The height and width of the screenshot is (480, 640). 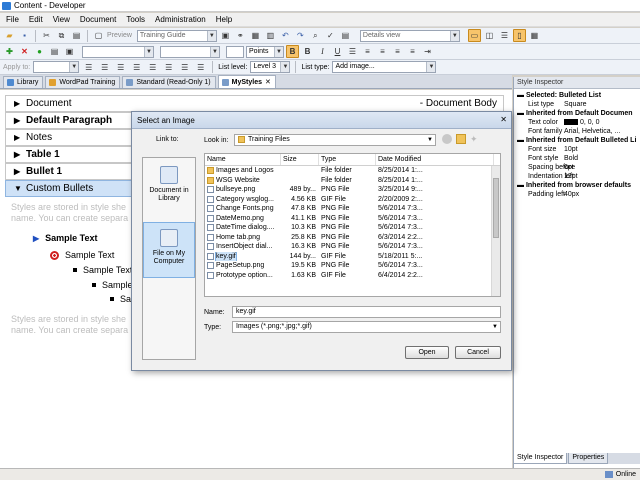 What do you see at coordinates (24, 51) in the screenshot?
I see `delete-icon: ✕` at bounding box center [24, 51].